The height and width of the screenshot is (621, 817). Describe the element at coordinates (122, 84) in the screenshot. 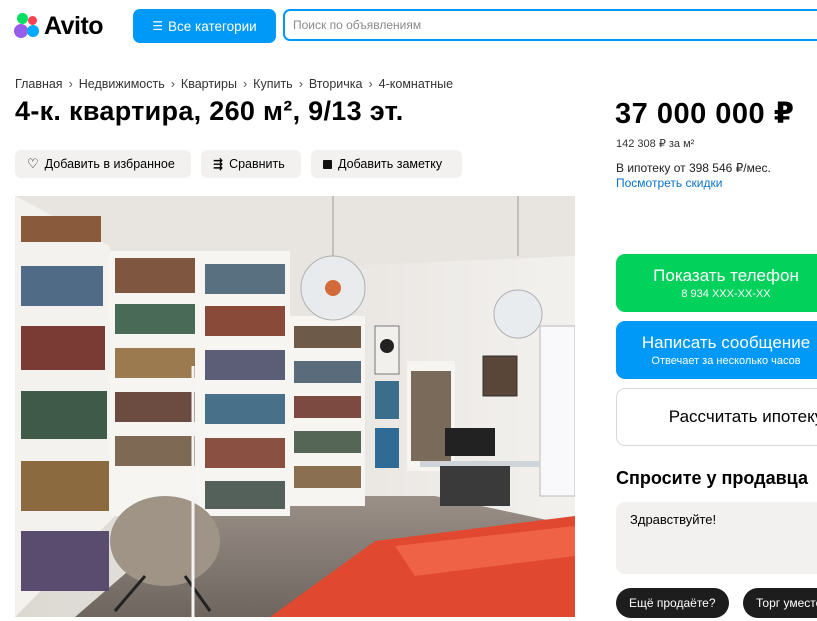

I see `breadcrumb-realty: Недвижимость` at that location.